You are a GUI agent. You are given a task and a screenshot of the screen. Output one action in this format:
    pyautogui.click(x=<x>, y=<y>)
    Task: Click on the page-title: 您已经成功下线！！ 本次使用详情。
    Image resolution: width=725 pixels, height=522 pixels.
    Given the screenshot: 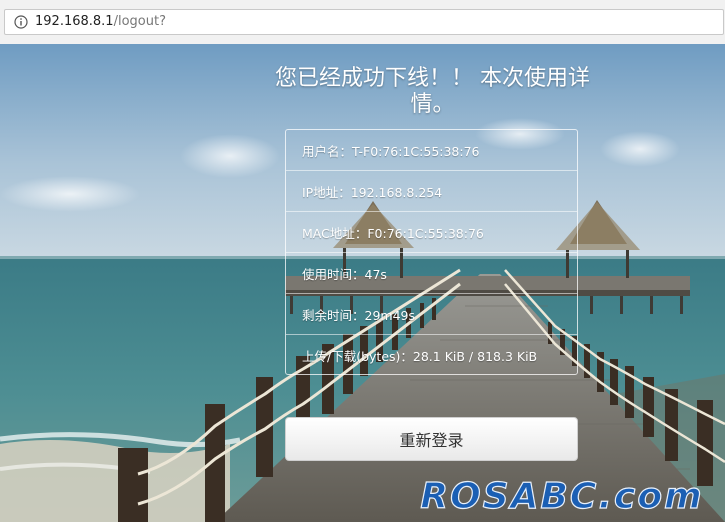 What is the action you would take?
    pyautogui.click(x=432, y=91)
    